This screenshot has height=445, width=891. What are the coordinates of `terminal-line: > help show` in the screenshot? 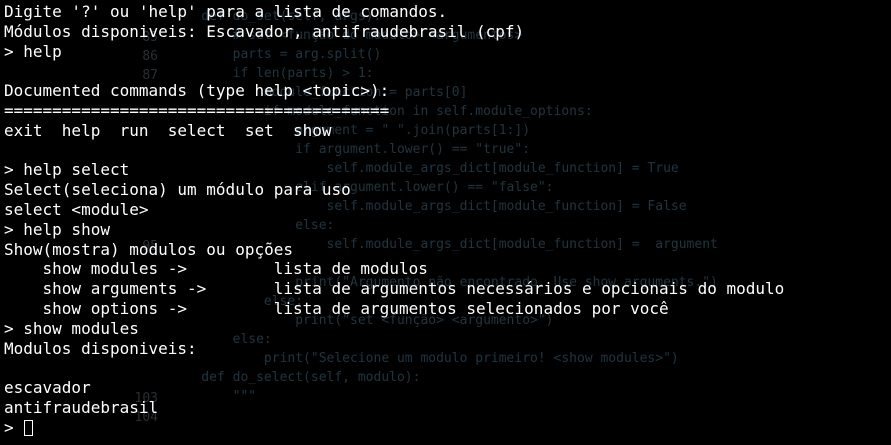 It's located at (57, 229).